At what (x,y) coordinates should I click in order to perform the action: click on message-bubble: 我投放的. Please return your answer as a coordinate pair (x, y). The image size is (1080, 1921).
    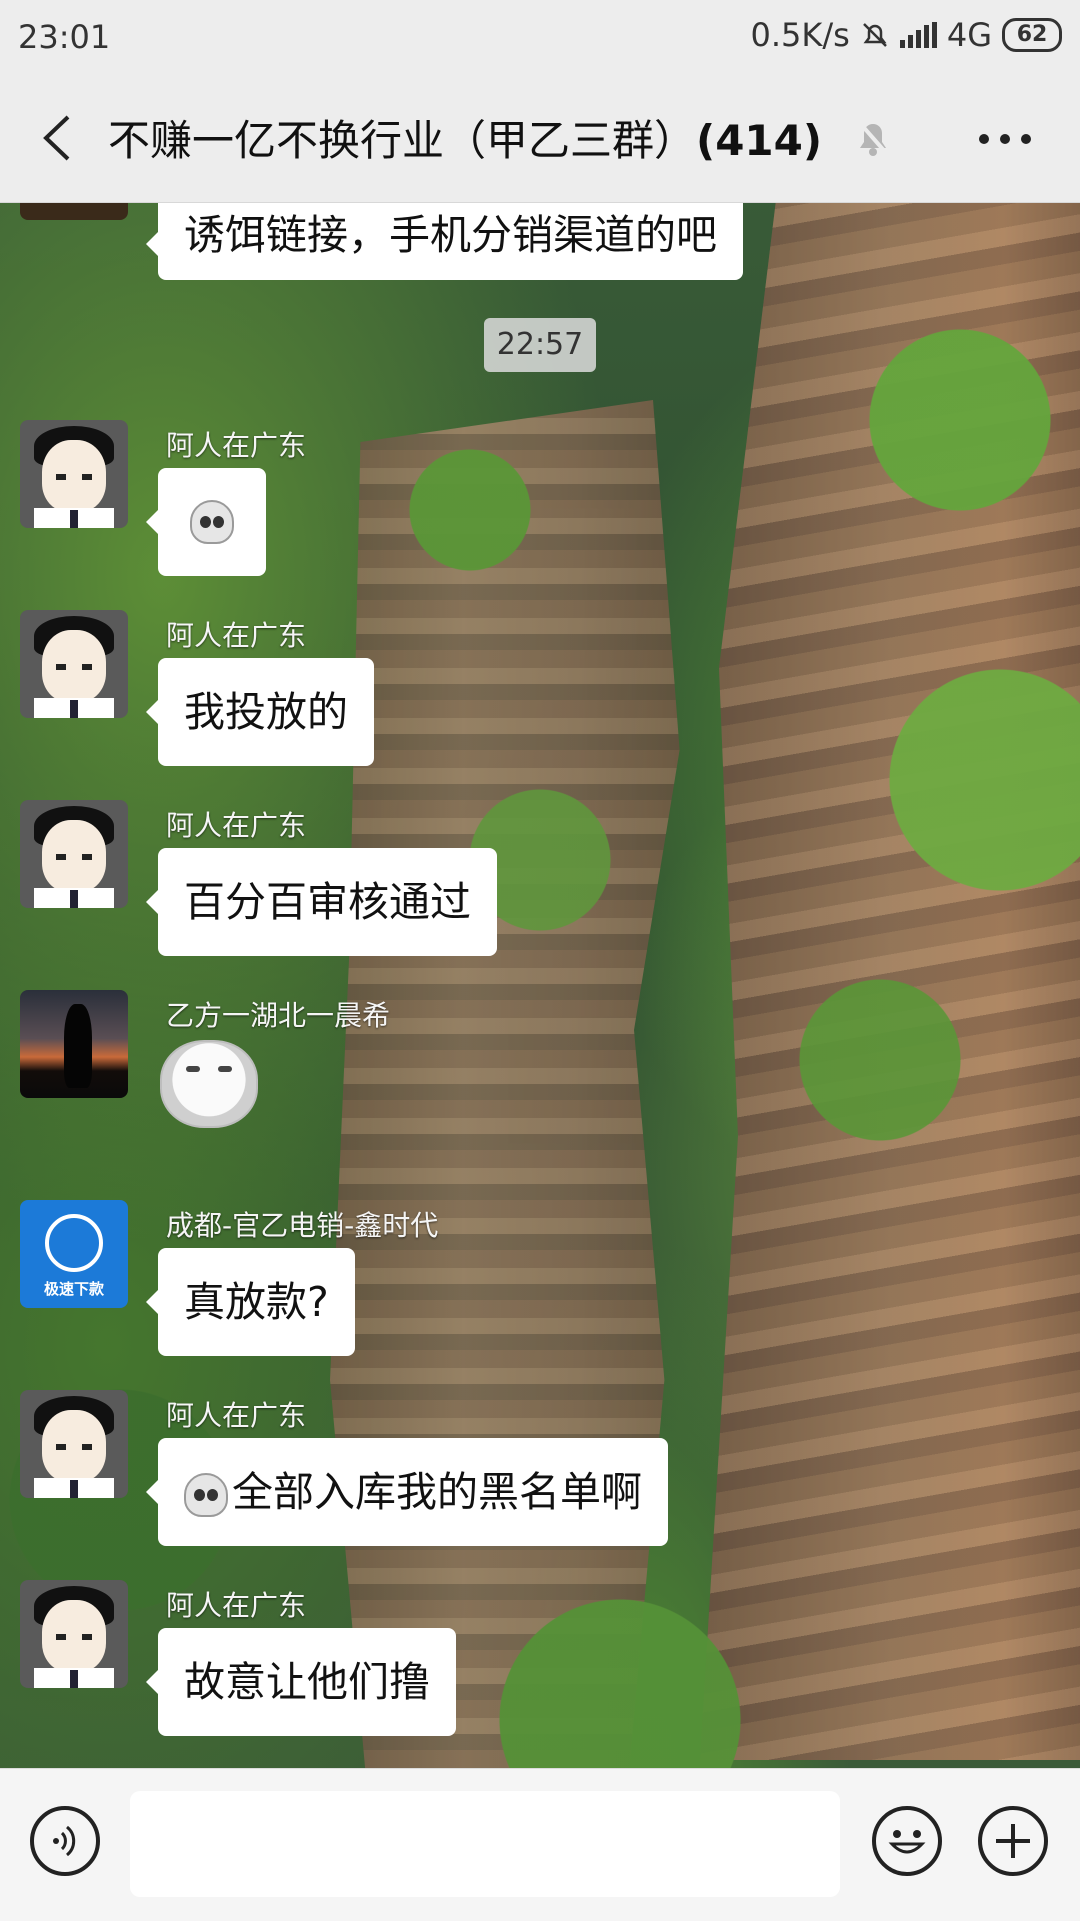
    Looking at the image, I should click on (260, 712).